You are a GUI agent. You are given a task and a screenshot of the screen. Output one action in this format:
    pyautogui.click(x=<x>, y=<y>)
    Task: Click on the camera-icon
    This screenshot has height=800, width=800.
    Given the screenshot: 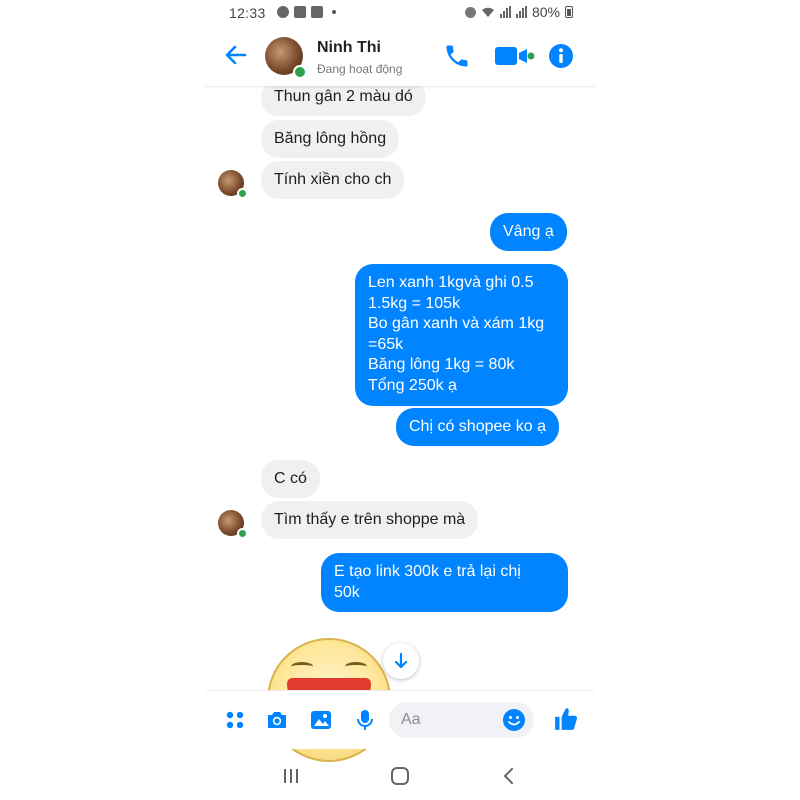 What is the action you would take?
    pyautogui.click(x=277, y=720)
    